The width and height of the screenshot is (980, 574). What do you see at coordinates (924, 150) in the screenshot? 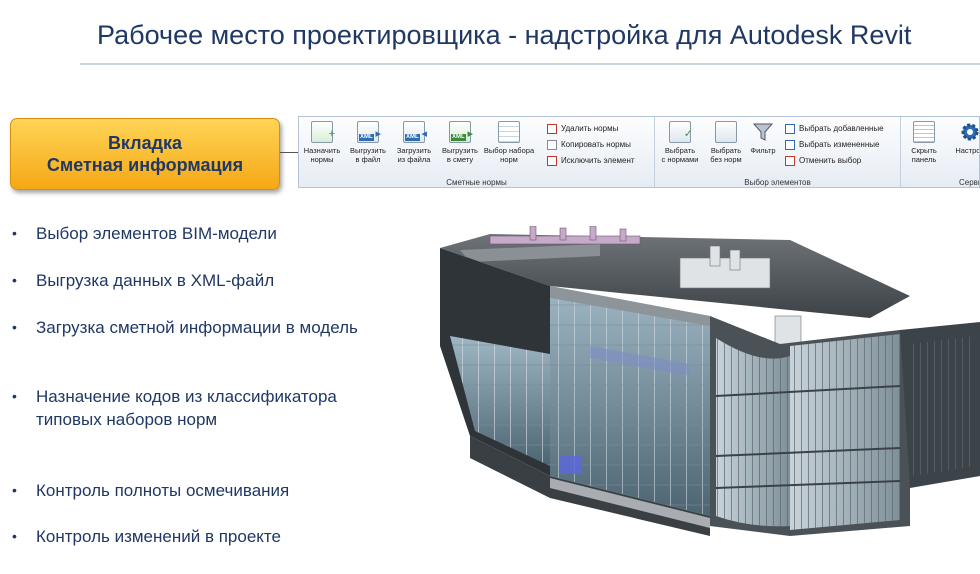
I see `hide-panel-label-1: Скрыть` at bounding box center [924, 150].